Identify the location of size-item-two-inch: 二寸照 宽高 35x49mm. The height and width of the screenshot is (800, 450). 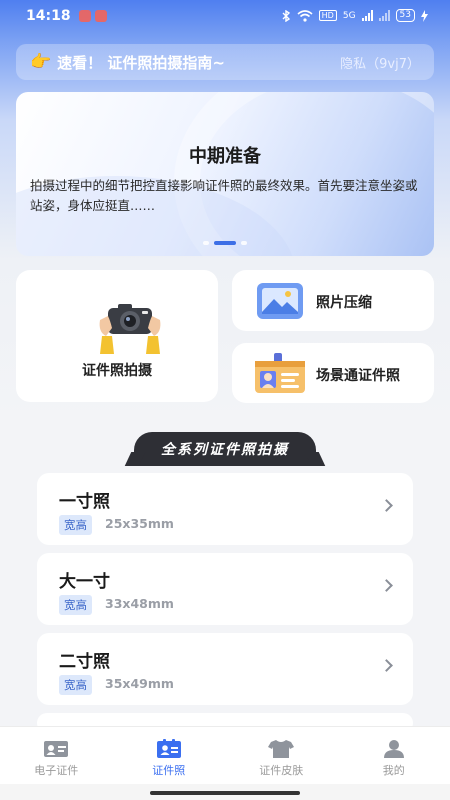
(225, 669).